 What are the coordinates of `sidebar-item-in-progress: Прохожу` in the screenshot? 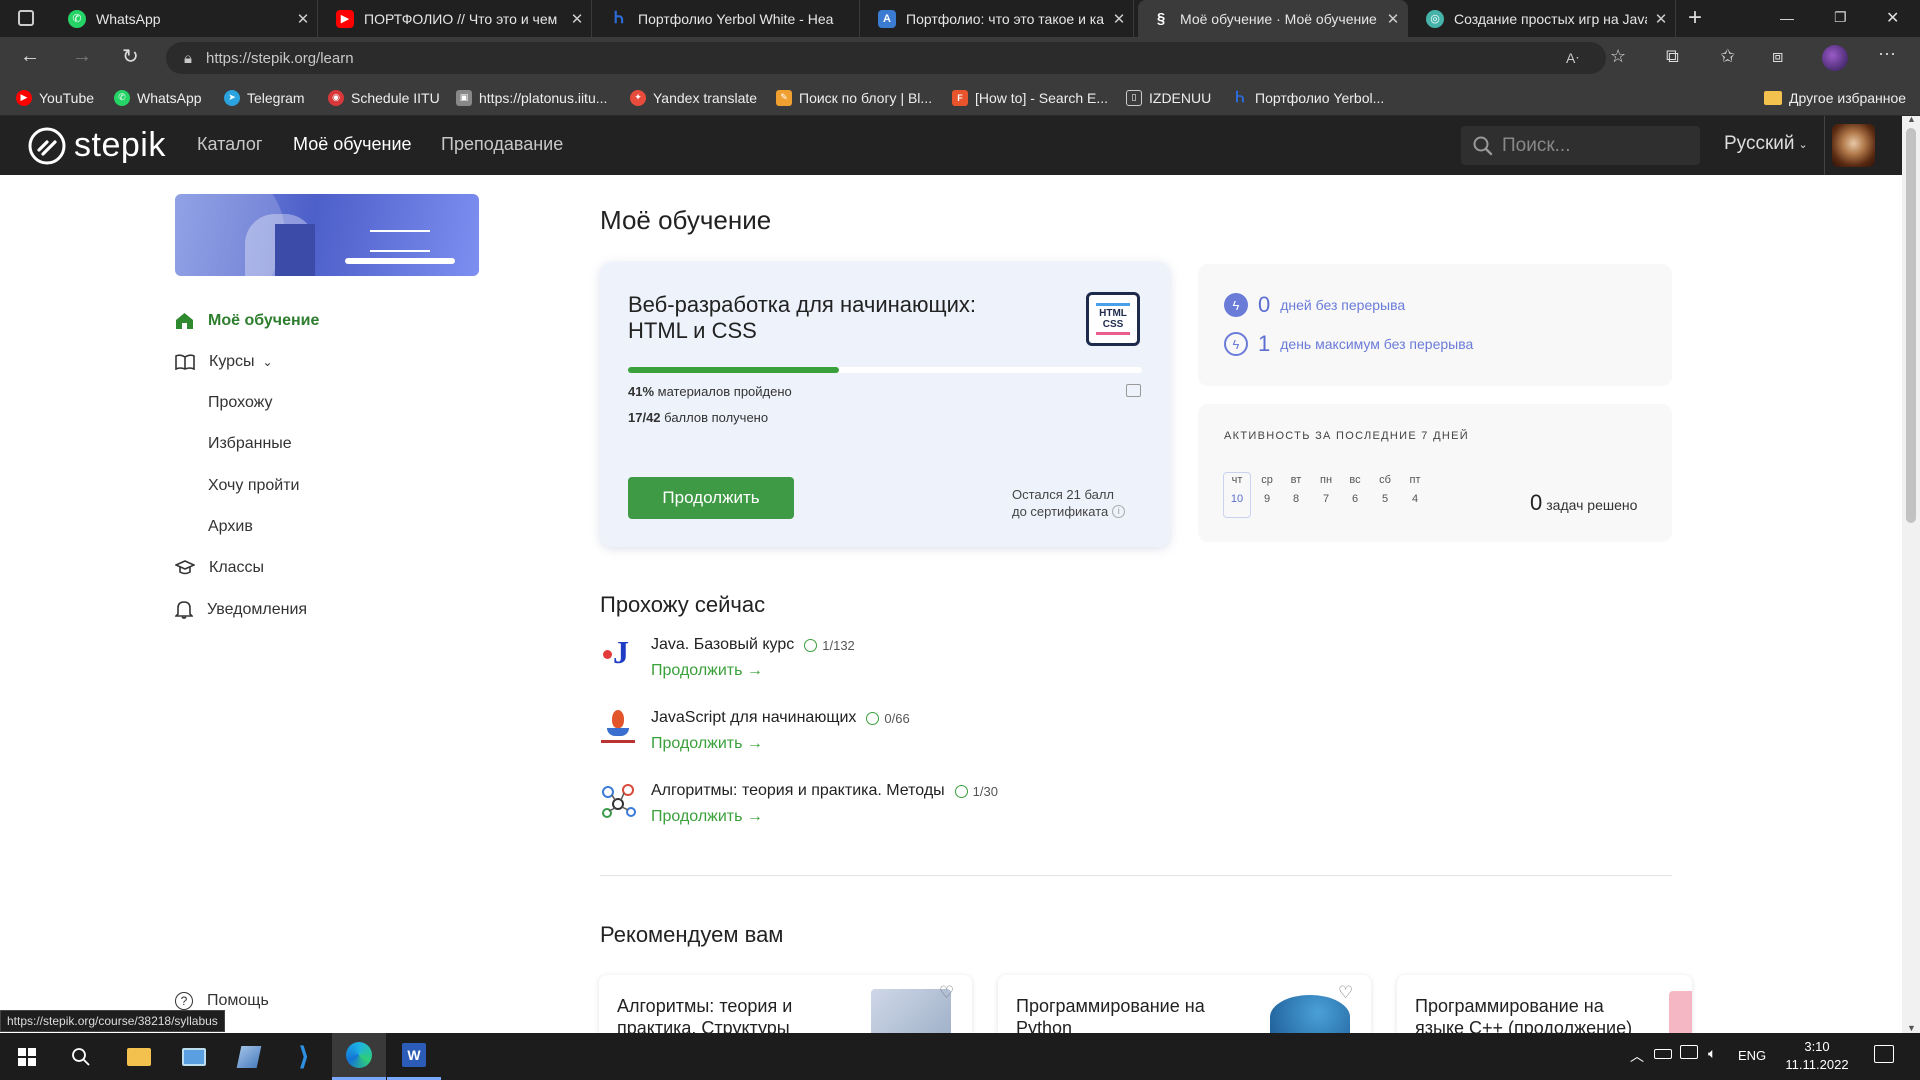 It's located at (240, 403).